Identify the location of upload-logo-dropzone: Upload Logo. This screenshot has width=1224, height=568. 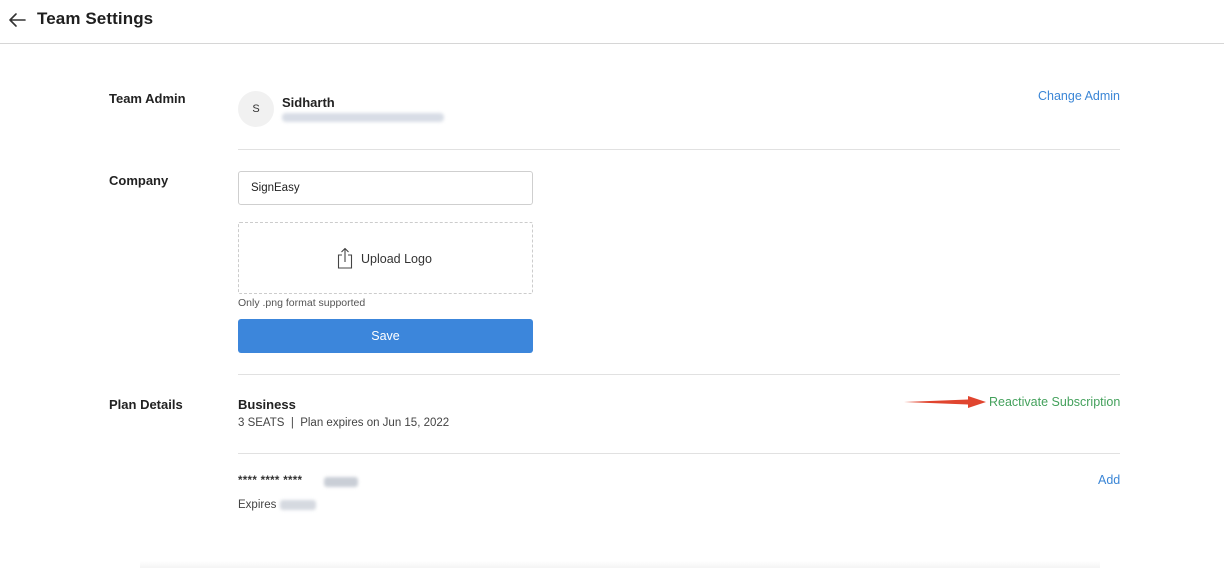
(385, 258).